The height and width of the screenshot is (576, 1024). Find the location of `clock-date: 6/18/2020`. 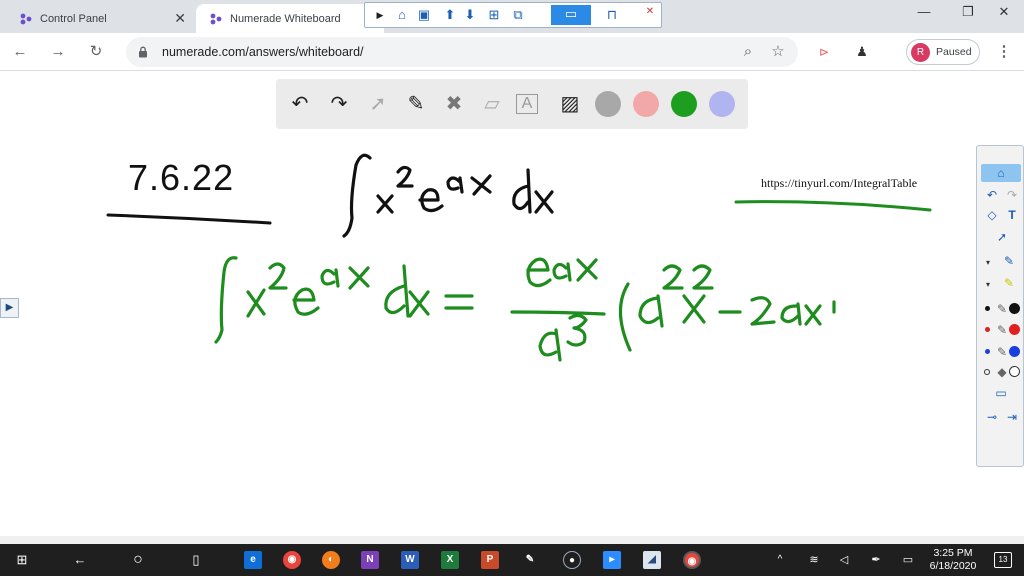

clock-date: 6/18/2020 is located at coordinates (953, 566).